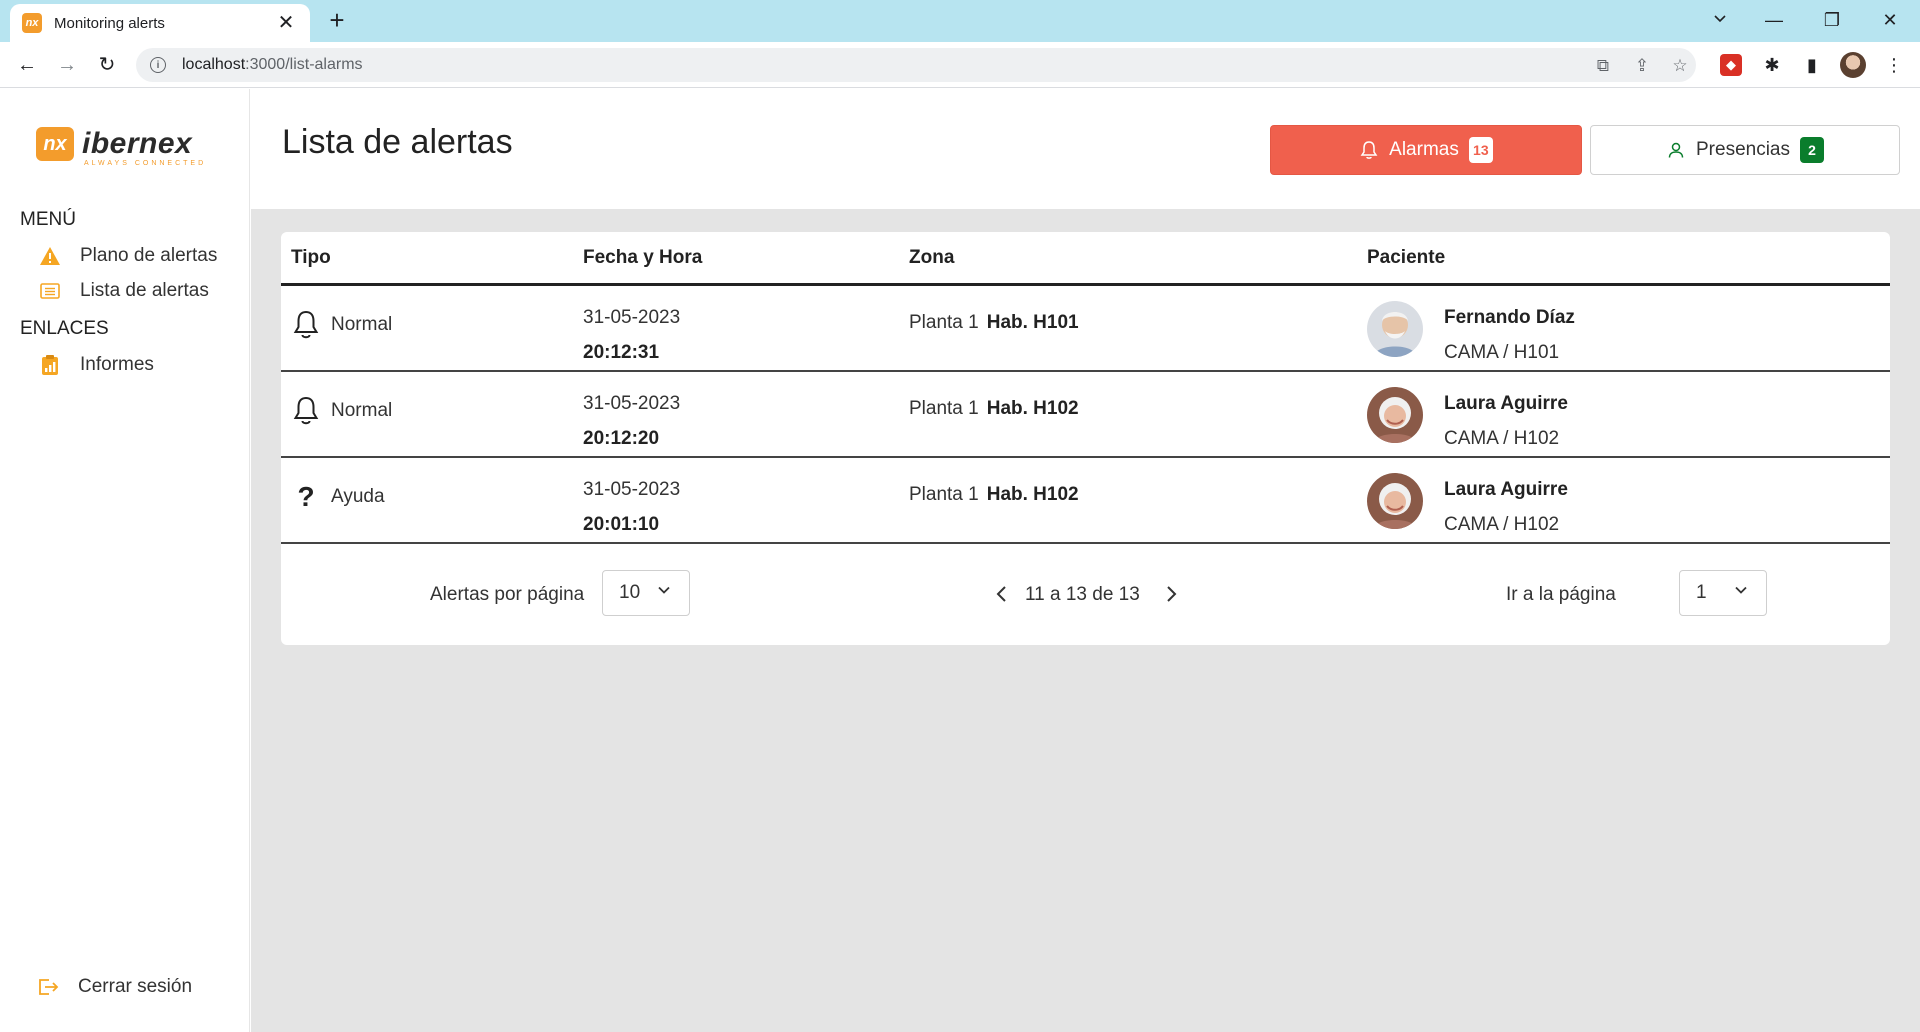  What do you see at coordinates (158, 65) in the screenshot?
I see `site-info-icon: i` at bounding box center [158, 65].